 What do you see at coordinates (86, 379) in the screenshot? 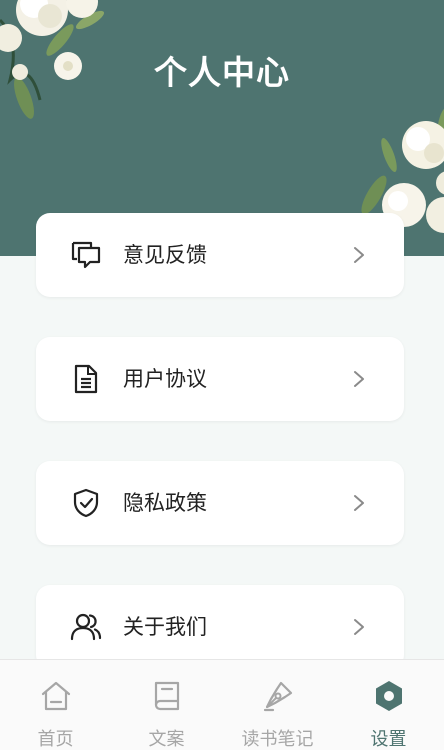
I see `document-icon` at bounding box center [86, 379].